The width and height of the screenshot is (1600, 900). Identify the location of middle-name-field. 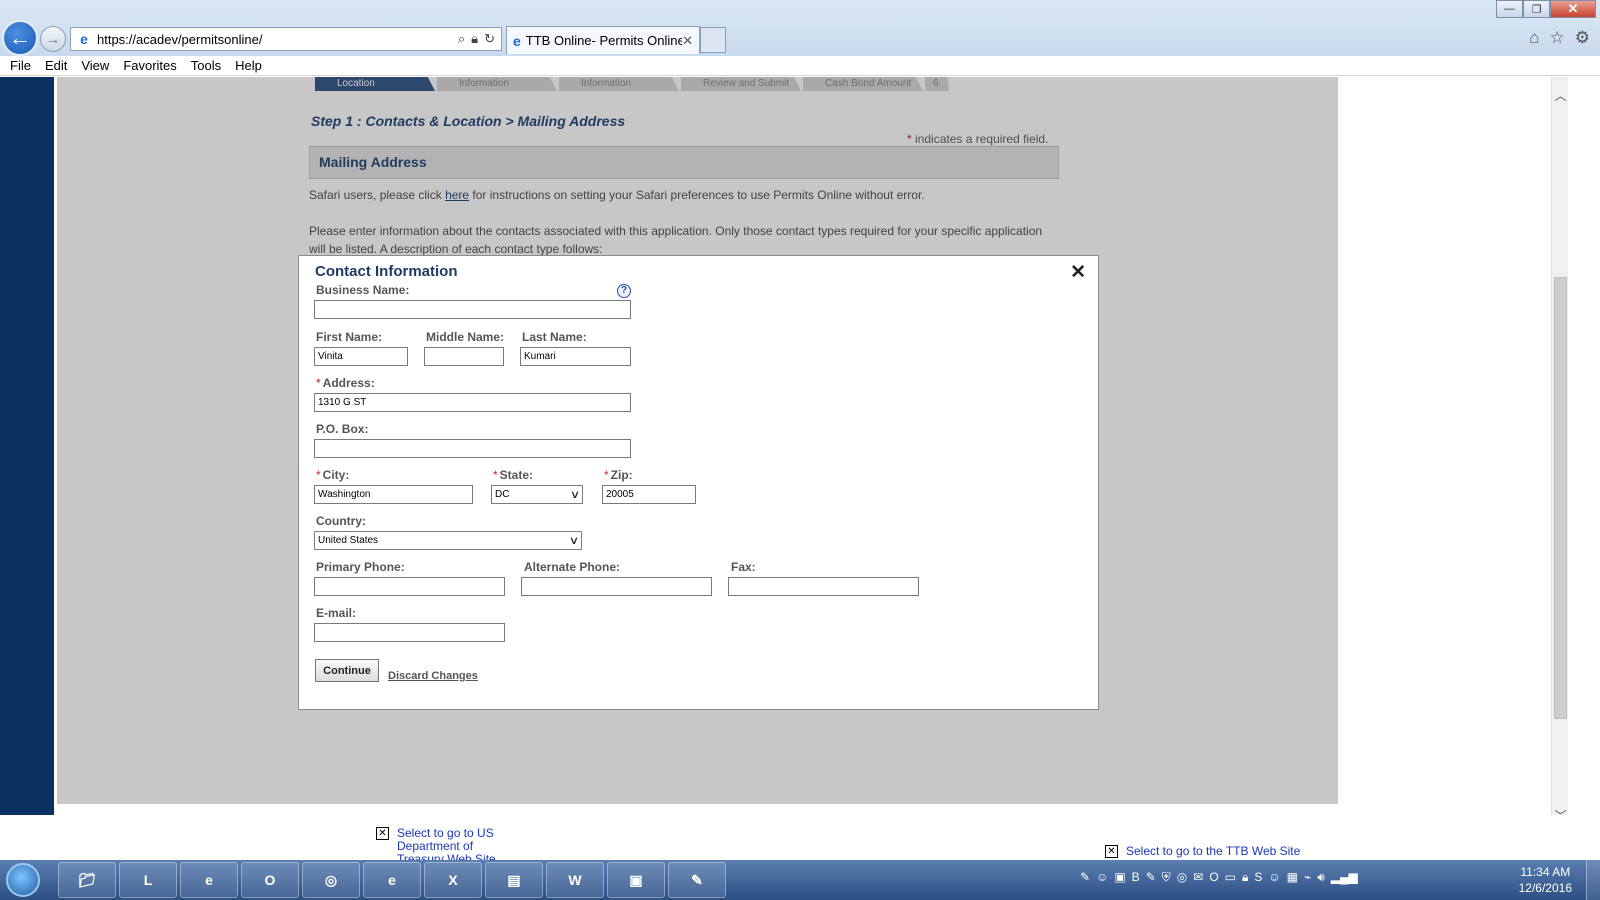
(464, 356).